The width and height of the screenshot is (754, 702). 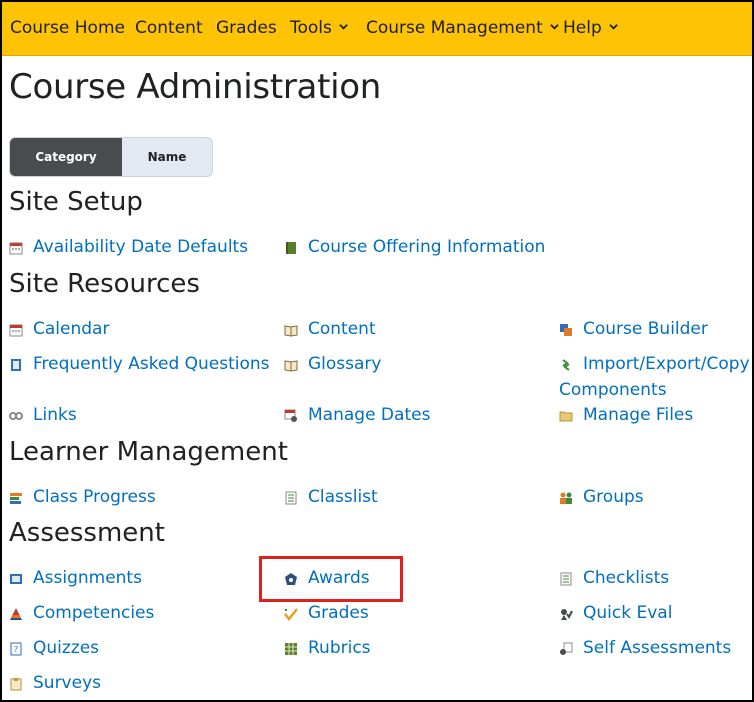 What do you see at coordinates (291, 248) in the screenshot?
I see `book-icon` at bounding box center [291, 248].